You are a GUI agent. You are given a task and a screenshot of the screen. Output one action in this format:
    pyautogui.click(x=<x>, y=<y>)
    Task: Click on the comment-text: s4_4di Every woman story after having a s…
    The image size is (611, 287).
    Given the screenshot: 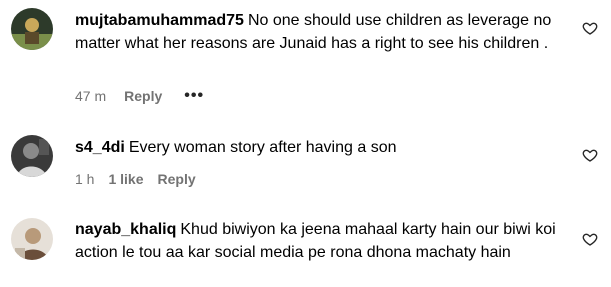 What is the action you would take?
    pyautogui.click(x=322, y=148)
    